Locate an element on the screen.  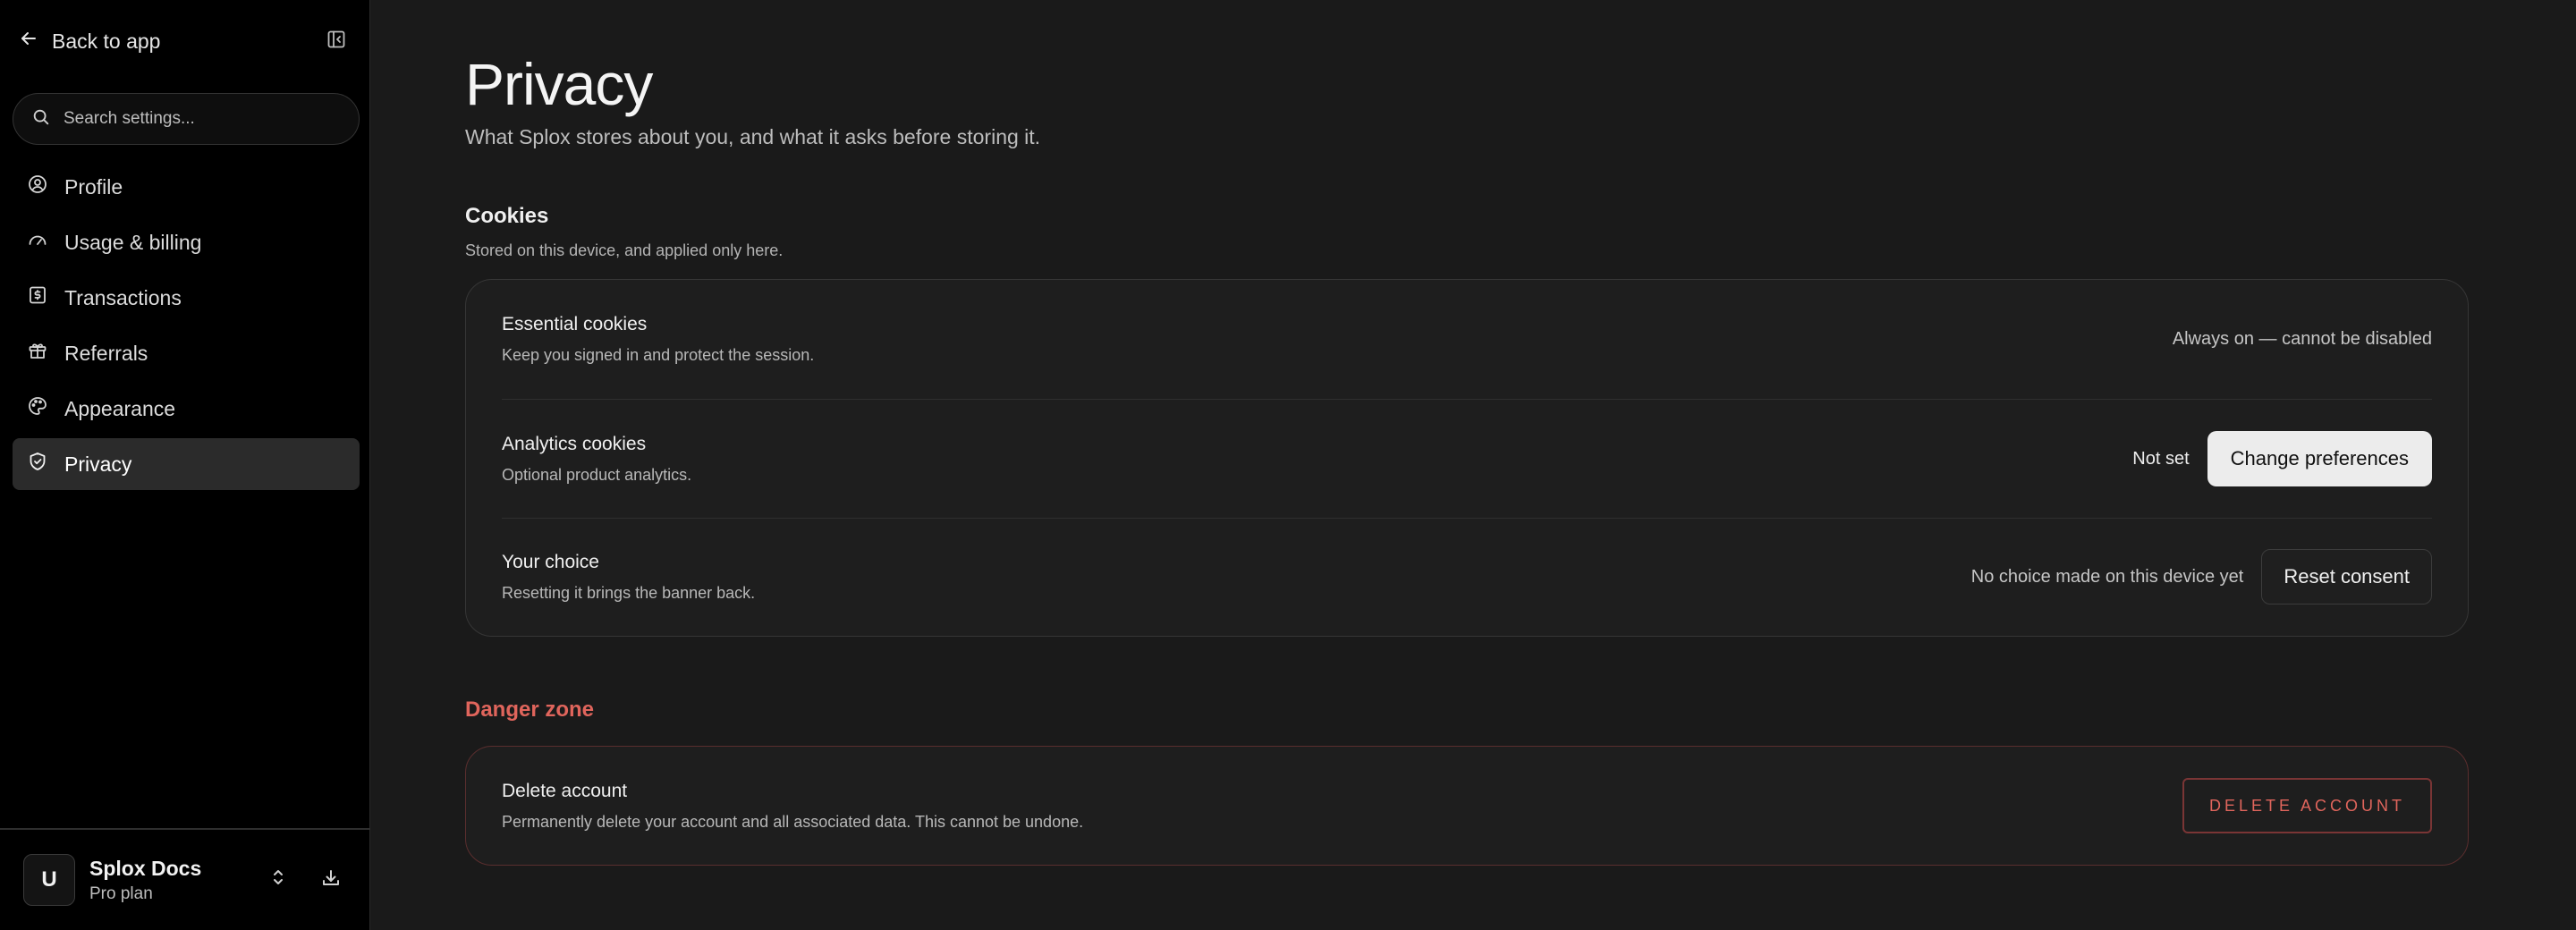
collapse-sidebar-button is located at coordinates (336, 41).